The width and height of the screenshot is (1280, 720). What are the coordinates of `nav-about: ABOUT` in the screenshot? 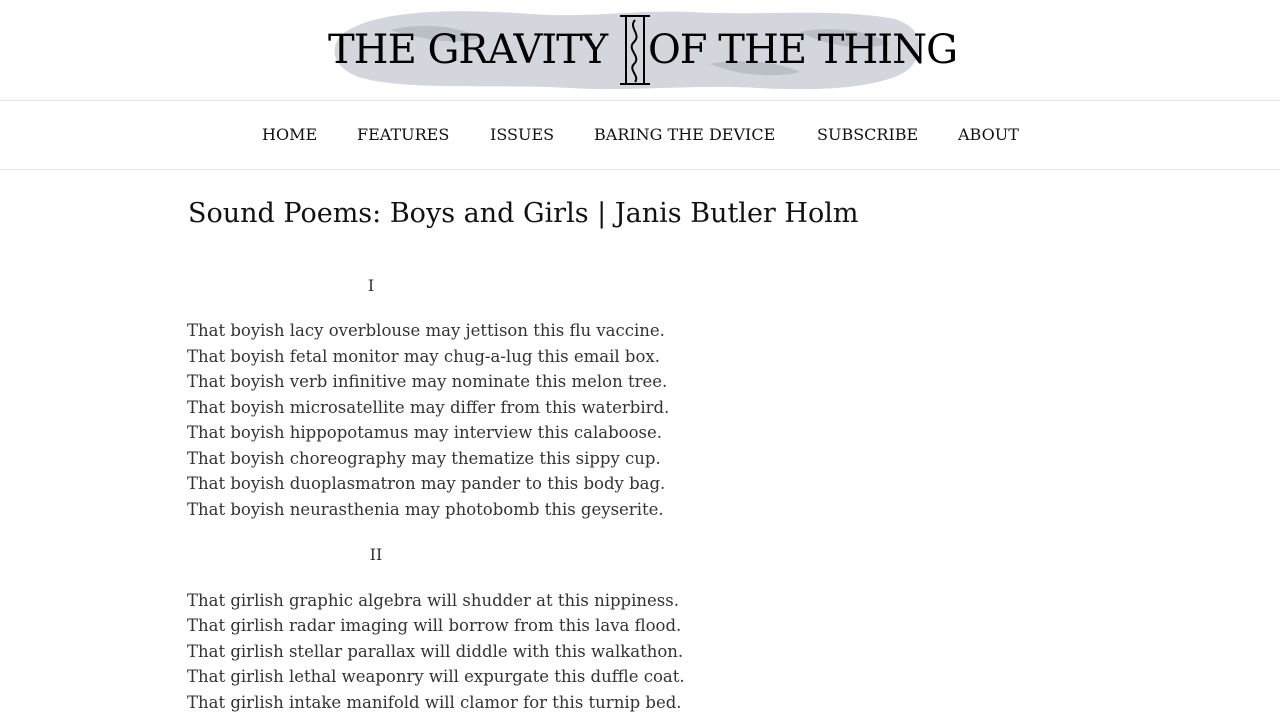 It's located at (988, 135).